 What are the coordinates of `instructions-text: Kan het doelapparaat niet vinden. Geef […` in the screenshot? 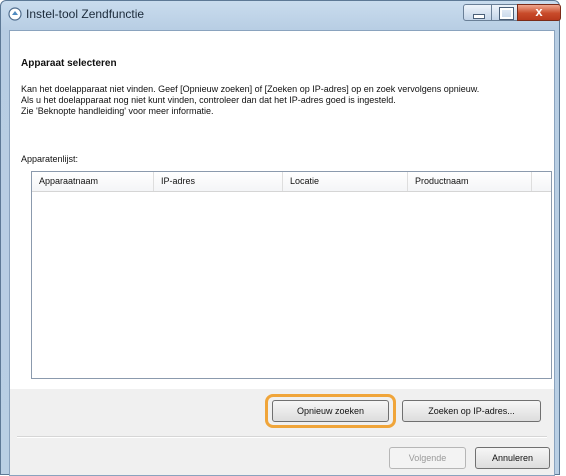 It's located at (250, 100).